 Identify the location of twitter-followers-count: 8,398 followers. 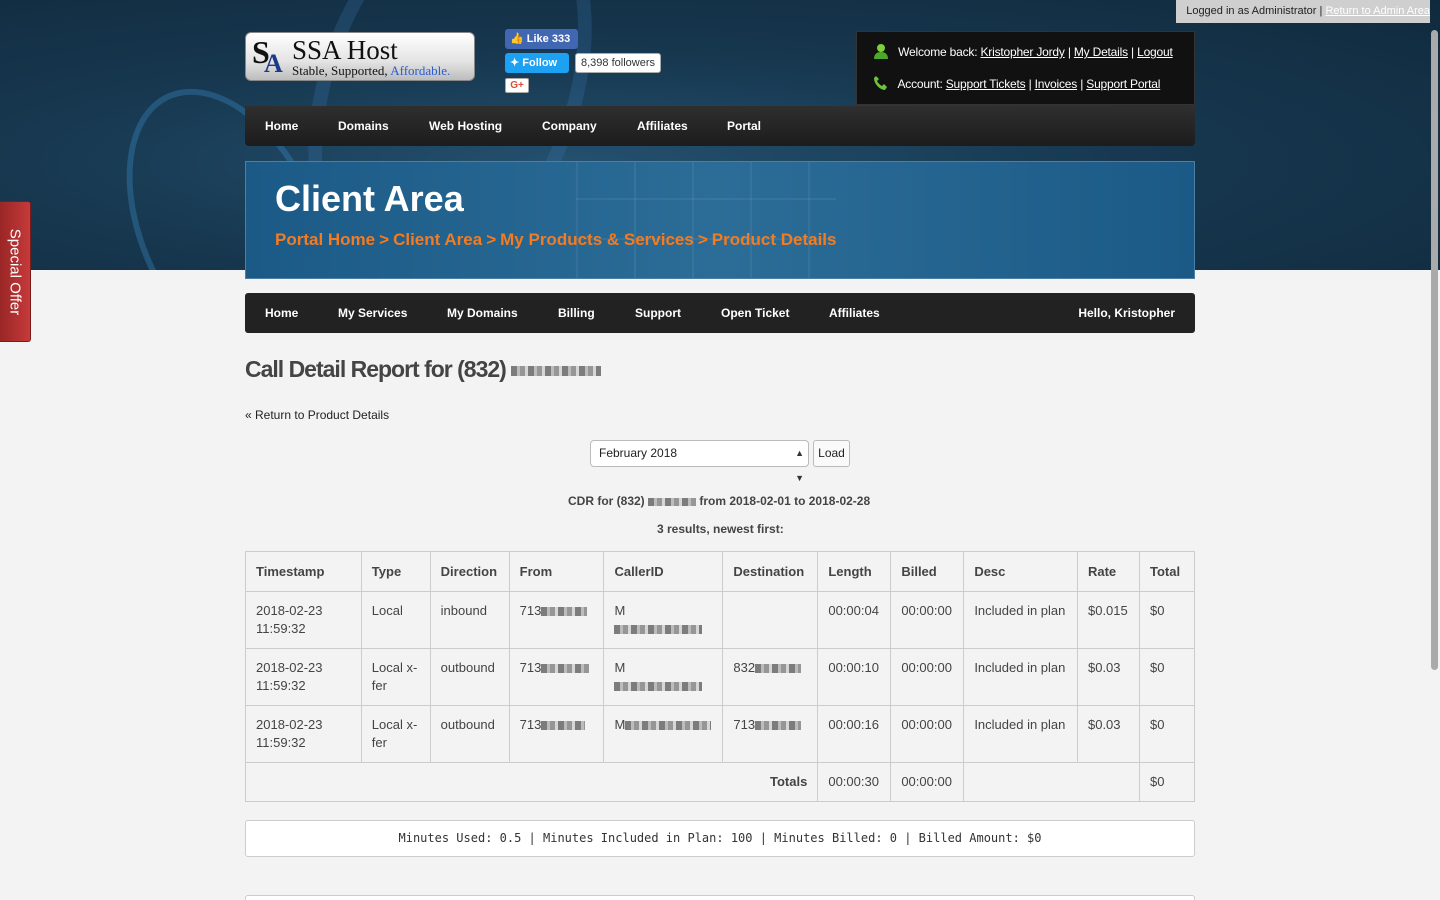
(618, 63).